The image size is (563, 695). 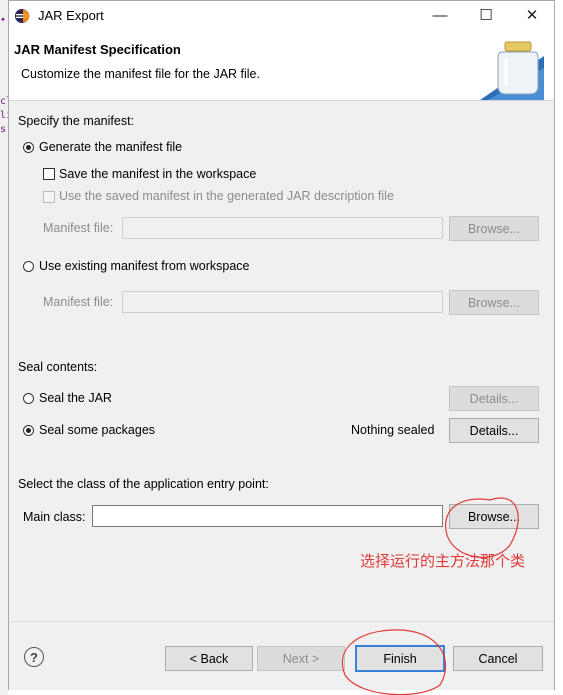 I want to click on manifest-file-input, so click(x=282, y=228).